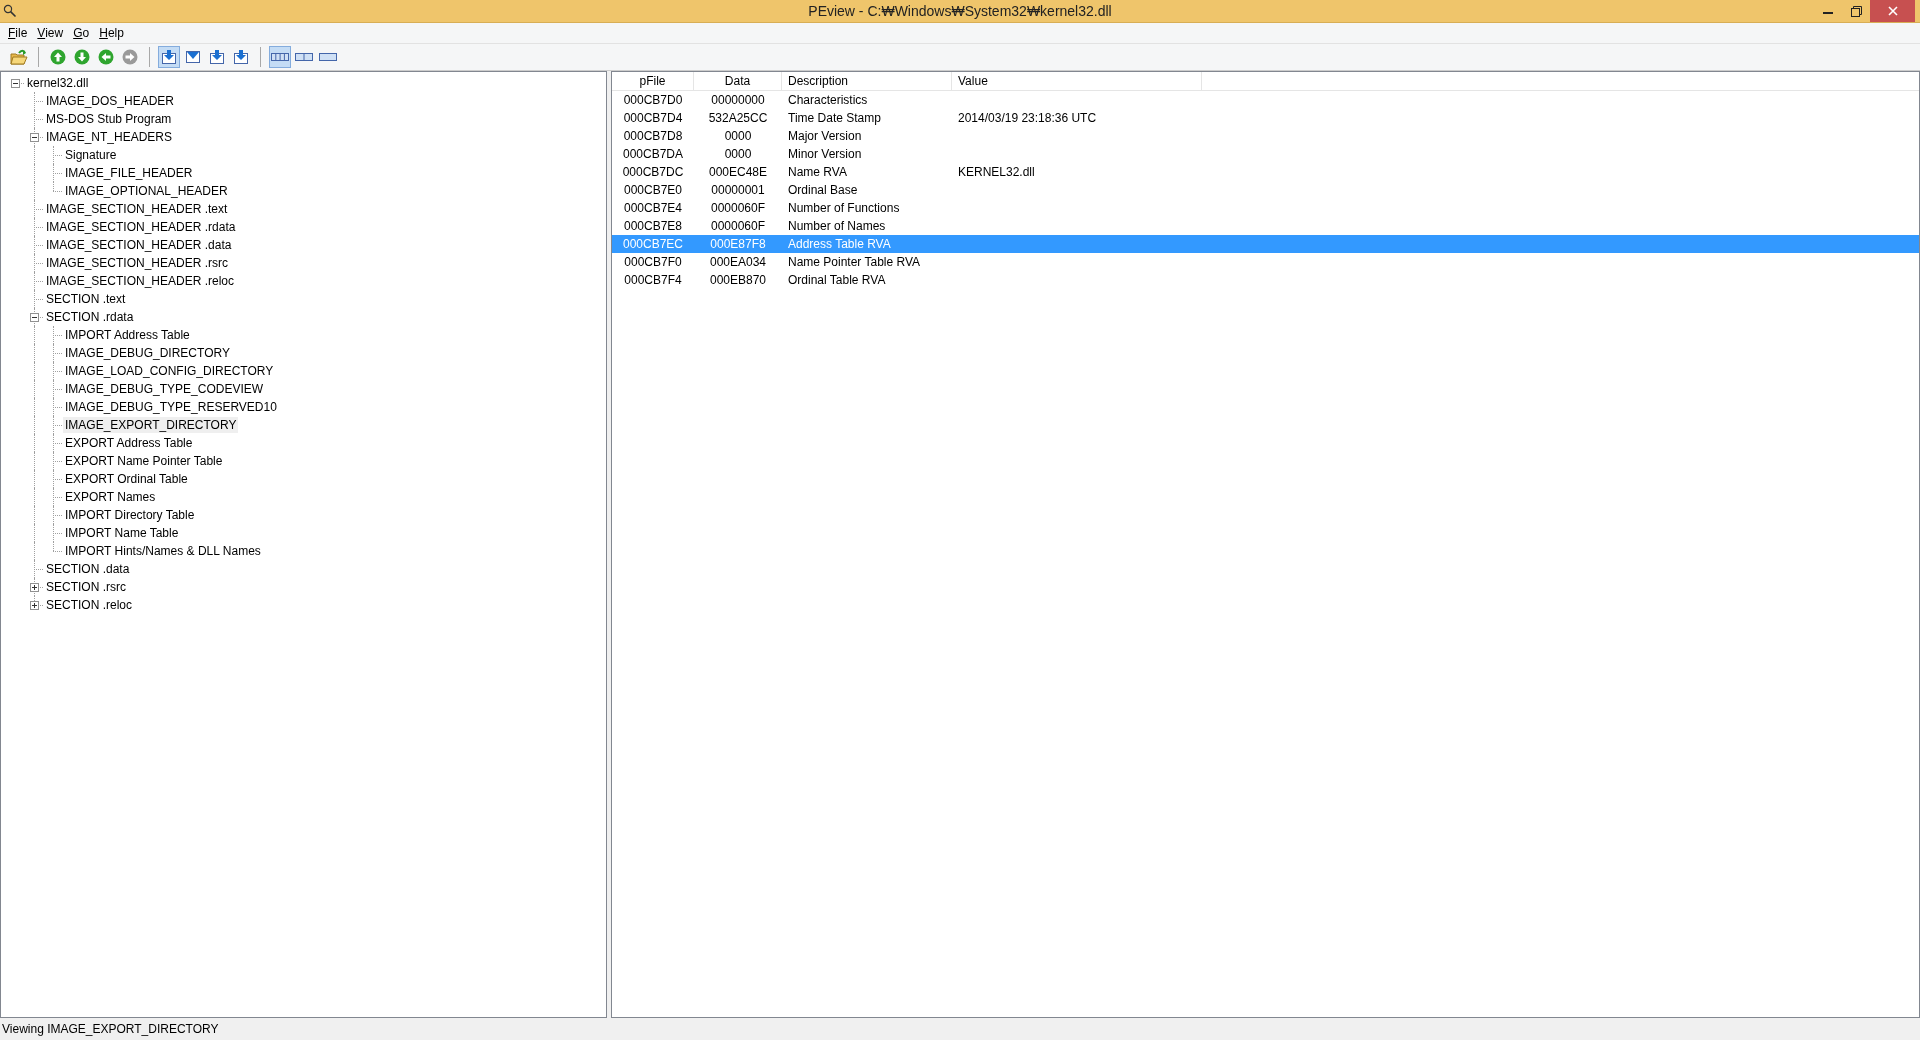  Describe the element at coordinates (738, 244) in the screenshot. I see `table-cell-text: 000E87F8` at that location.